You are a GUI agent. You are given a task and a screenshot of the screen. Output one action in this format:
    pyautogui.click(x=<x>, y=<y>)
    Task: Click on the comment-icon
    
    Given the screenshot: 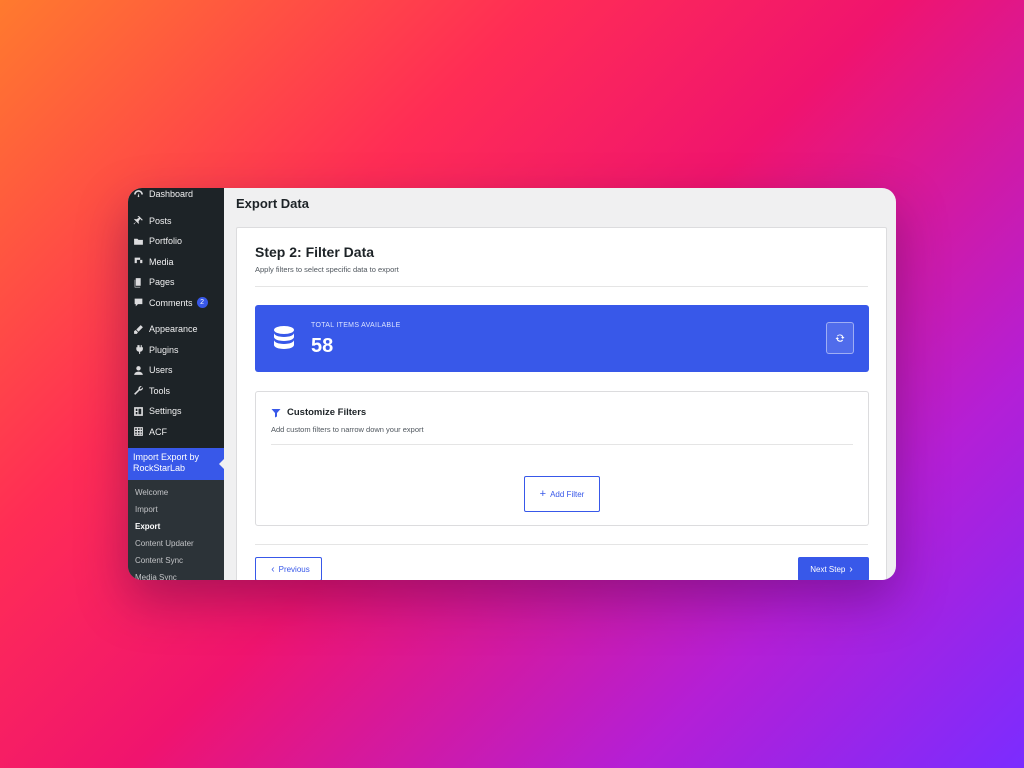 What is the action you would take?
    pyautogui.click(x=138, y=302)
    